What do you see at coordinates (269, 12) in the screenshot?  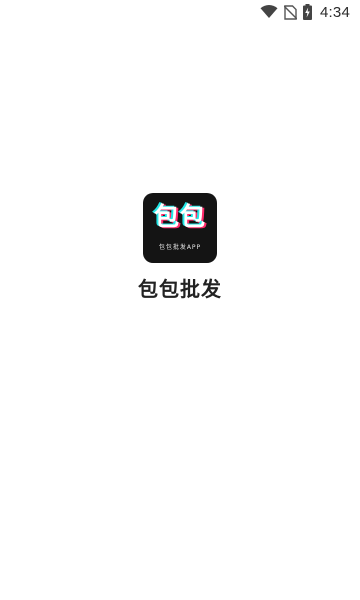 I see `wifi-icon` at bounding box center [269, 12].